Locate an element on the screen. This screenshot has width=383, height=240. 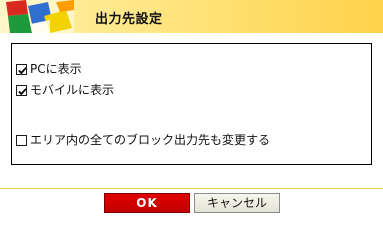
footer-divider is located at coordinates (191, 188).